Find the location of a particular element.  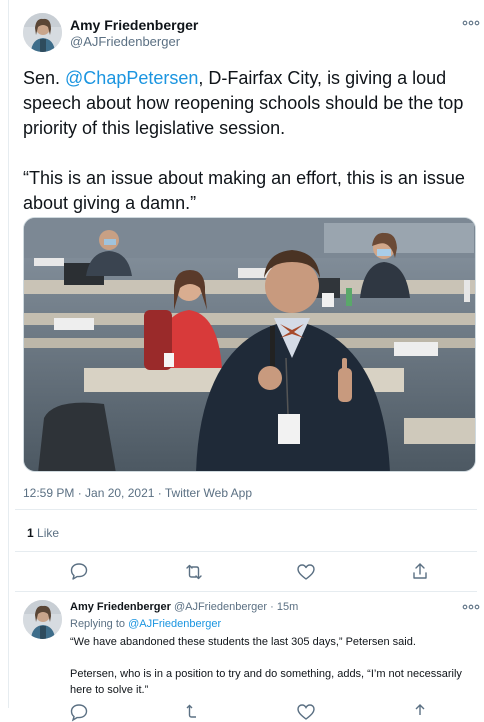

reply-author-name: Amy Friedenberger is located at coordinates (120, 607).